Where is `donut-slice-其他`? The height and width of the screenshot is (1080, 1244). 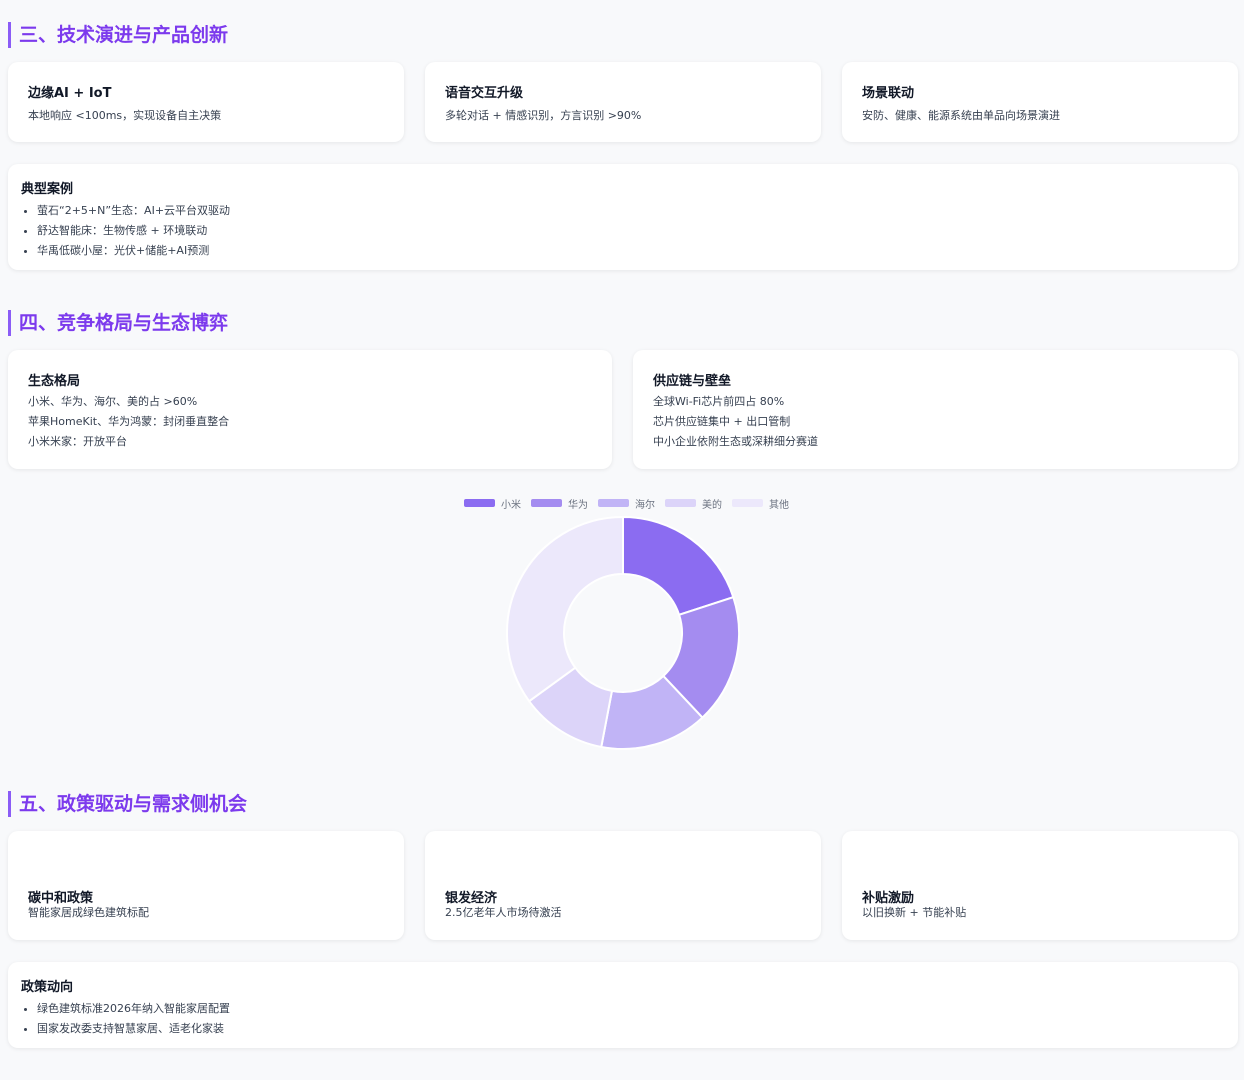 donut-slice-其他 is located at coordinates (565, 609).